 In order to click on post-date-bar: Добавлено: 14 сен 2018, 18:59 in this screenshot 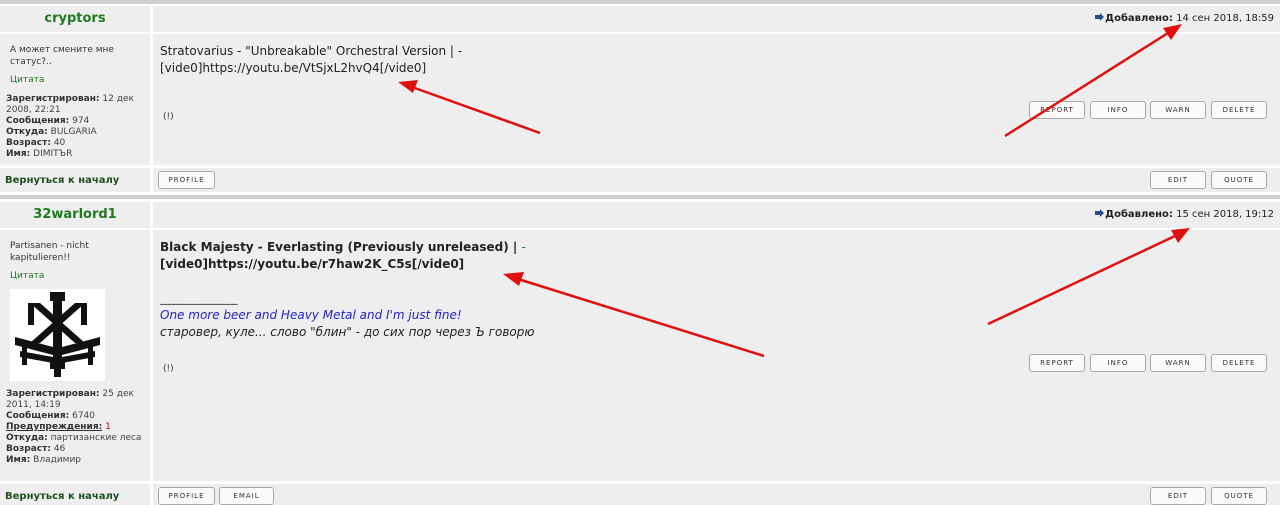, I will do `click(716, 19)`.